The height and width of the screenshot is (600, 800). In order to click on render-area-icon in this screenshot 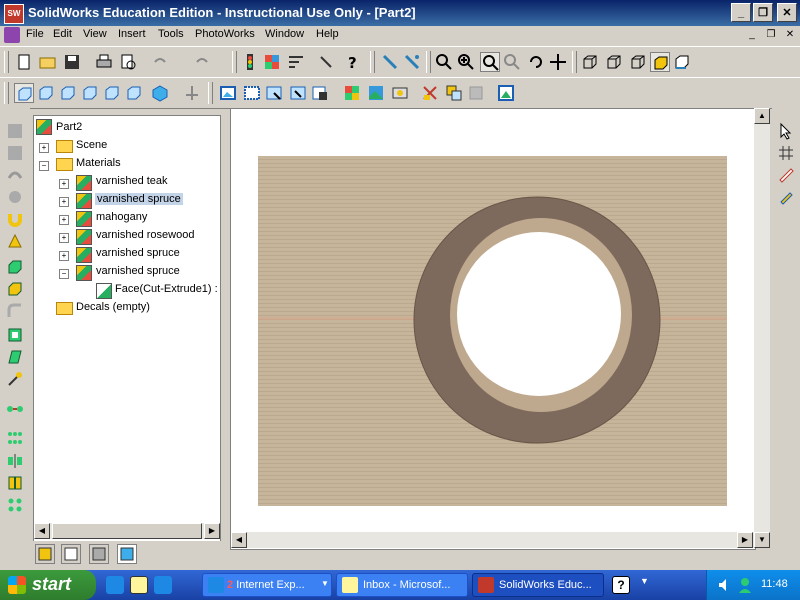, I will do `click(252, 93)`.